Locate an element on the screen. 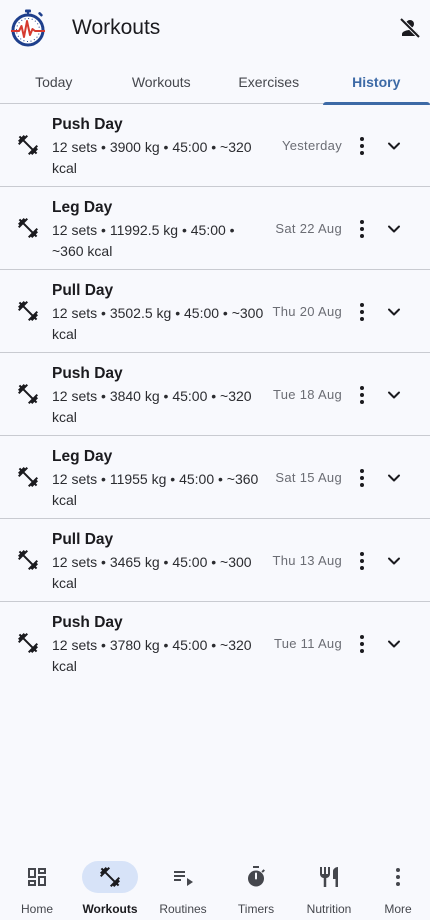  tab-bar: Today Workouts Exercises History is located at coordinates (215, 82).